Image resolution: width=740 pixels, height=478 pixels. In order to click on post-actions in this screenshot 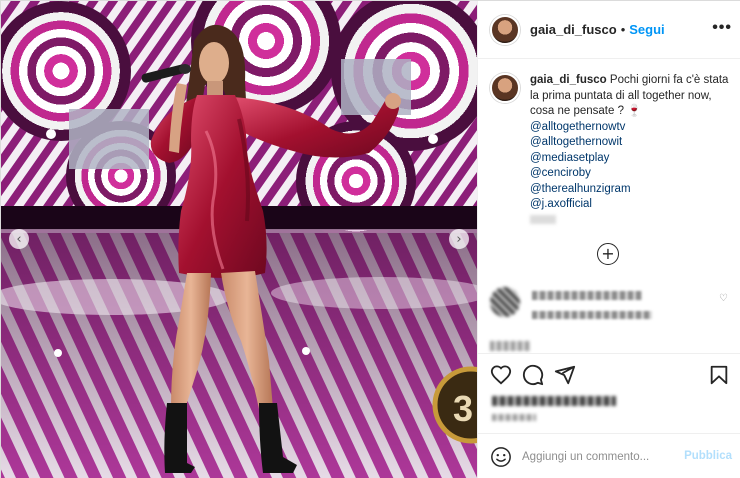, I will do `click(609, 393)`.